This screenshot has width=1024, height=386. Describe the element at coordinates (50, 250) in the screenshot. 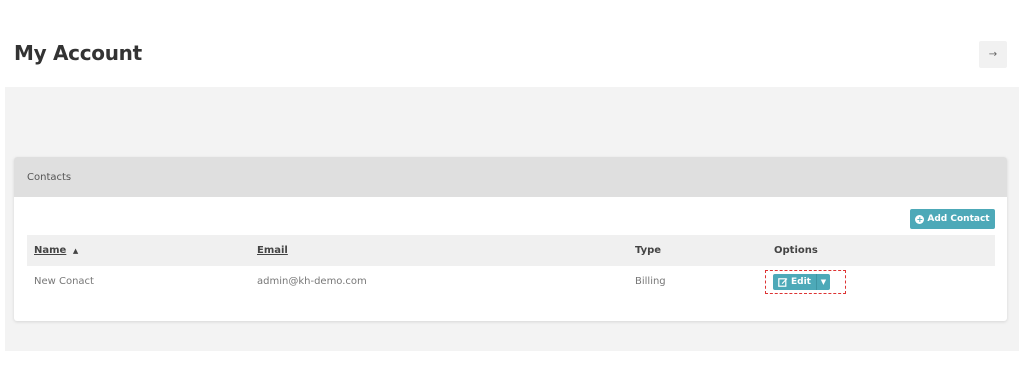

I see `column-header-name-label: Name` at that location.